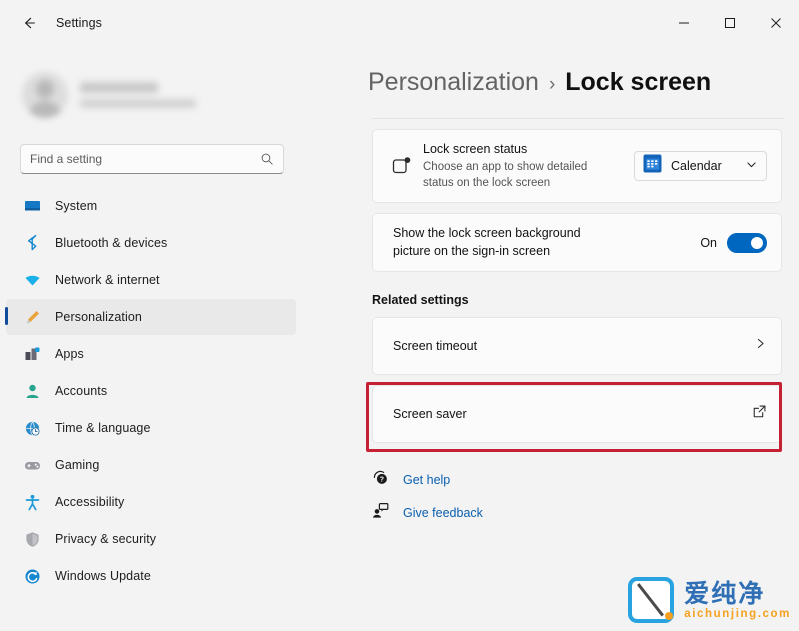 This screenshot has width=799, height=631. I want to click on calendar-icon, so click(652, 166).